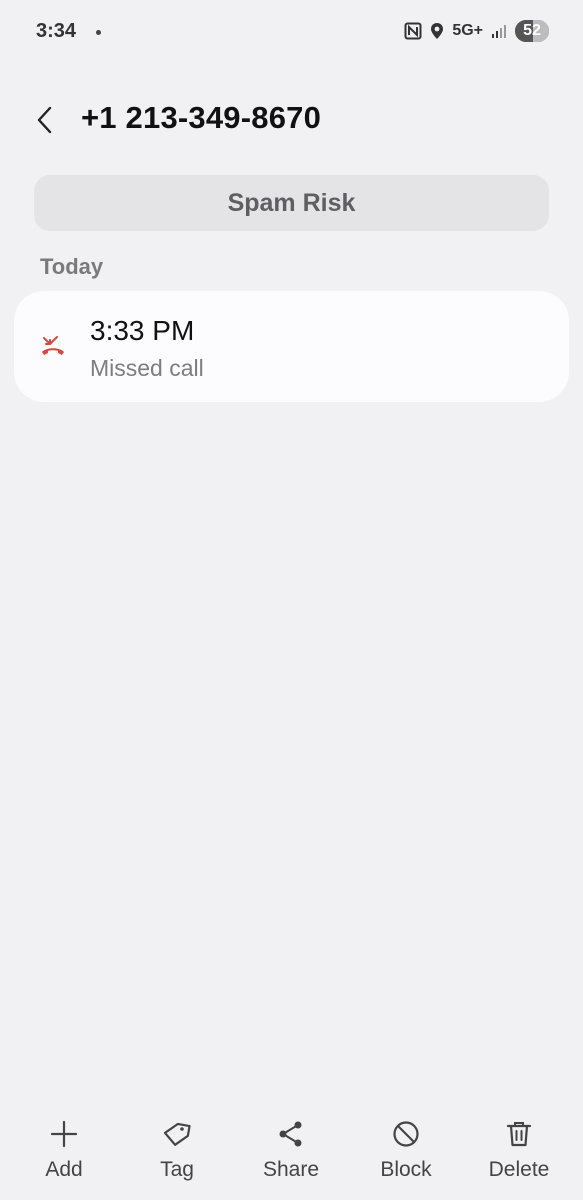 Image resolution: width=583 pixels, height=1200 pixels. What do you see at coordinates (519, 1169) in the screenshot?
I see `delete-label: Delete` at bounding box center [519, 1169].